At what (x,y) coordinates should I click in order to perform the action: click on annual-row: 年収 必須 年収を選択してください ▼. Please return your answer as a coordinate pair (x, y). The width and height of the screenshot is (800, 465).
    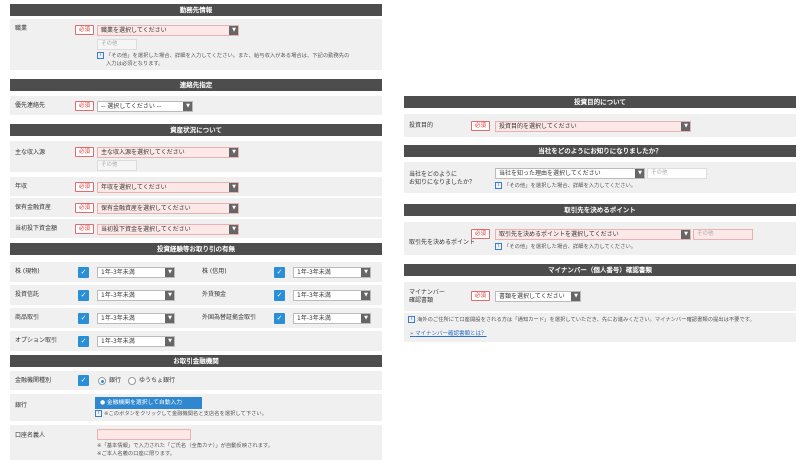
    Looking at the image, I should click on (196, 187).